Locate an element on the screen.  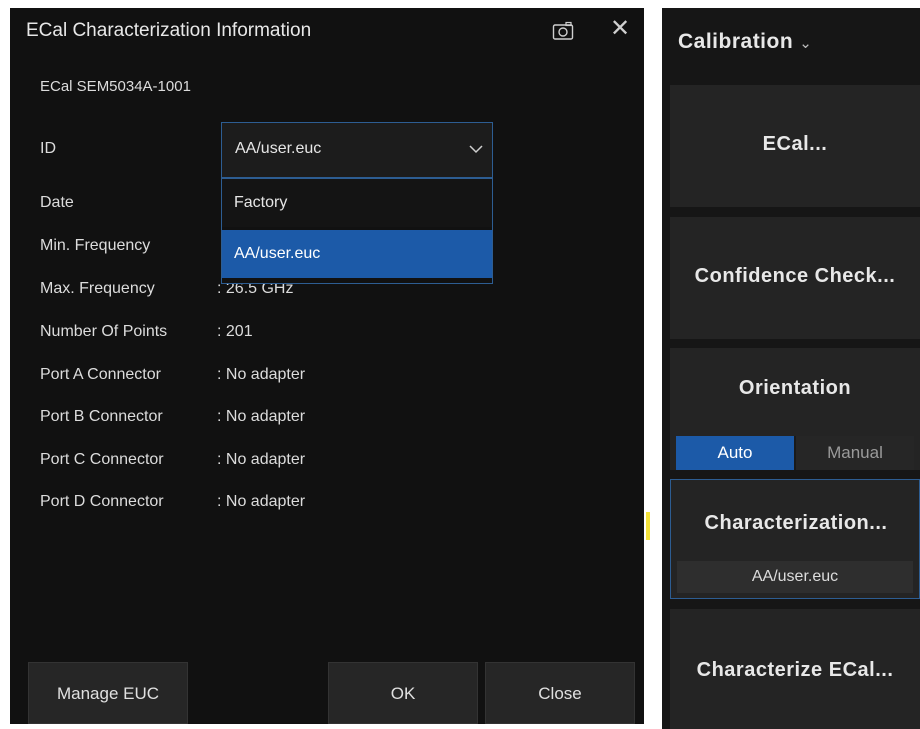
trace-marker is located at coordinates (648, 526).